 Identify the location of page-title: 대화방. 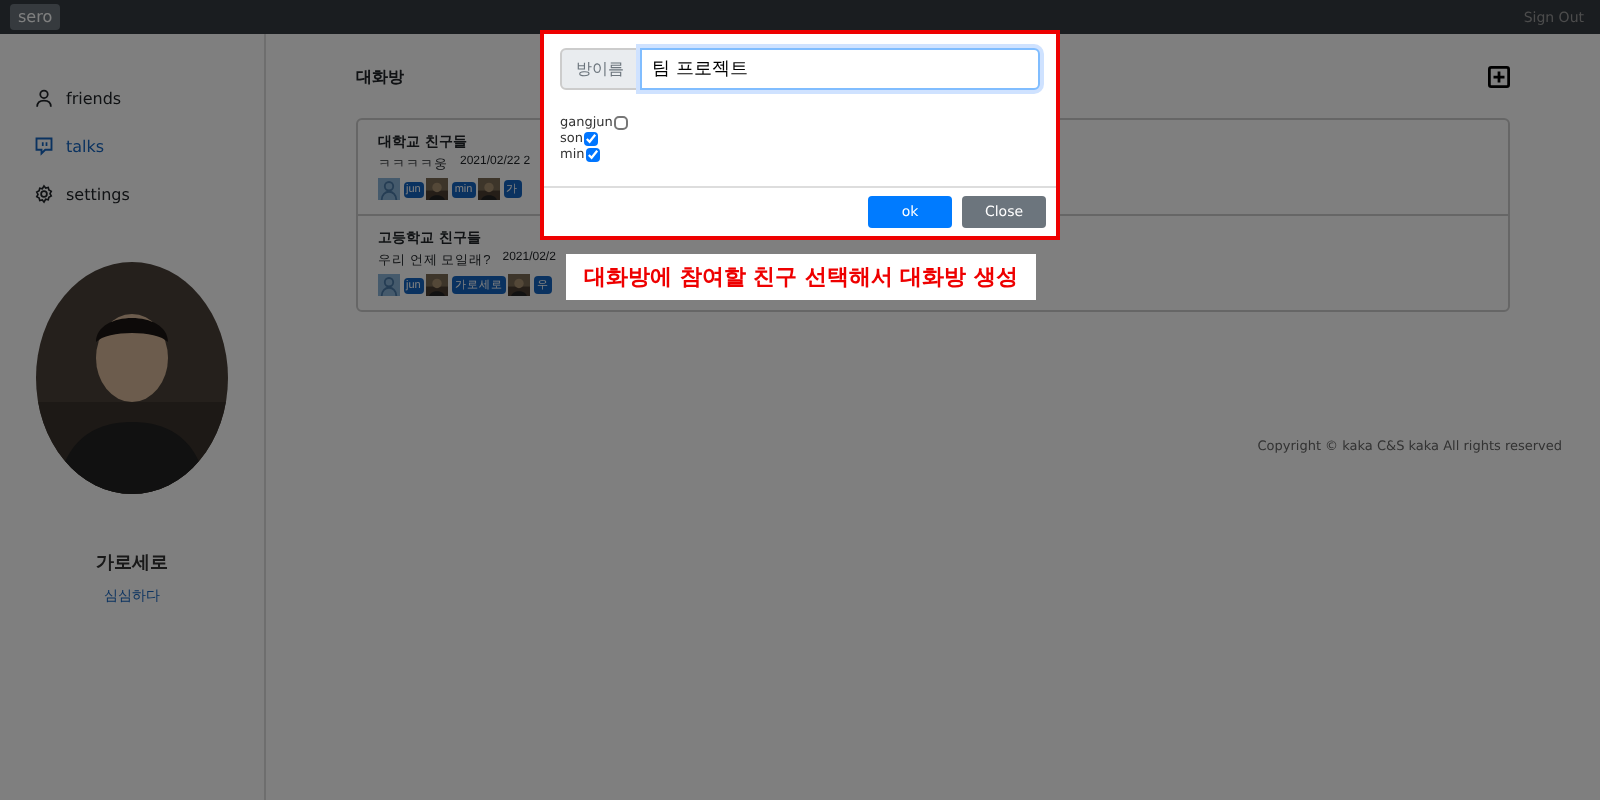
(380, 76).